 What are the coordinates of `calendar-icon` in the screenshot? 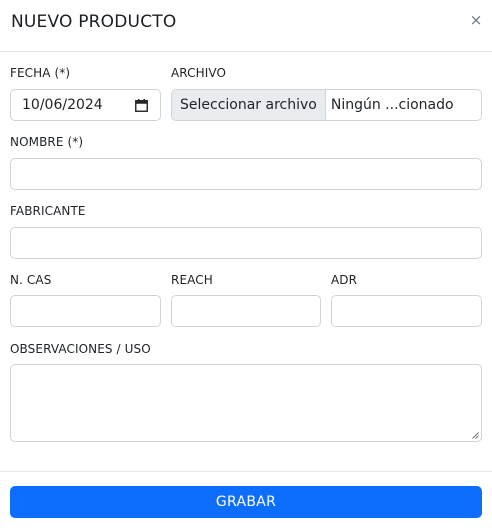 It's located at (141, 105).